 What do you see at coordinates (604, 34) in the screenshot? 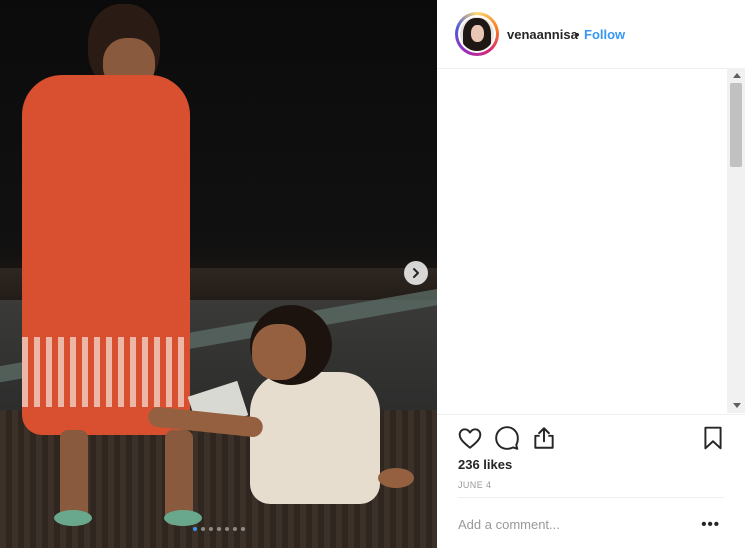
I see `follow-button: Follow` at bounding box center [604, 34].